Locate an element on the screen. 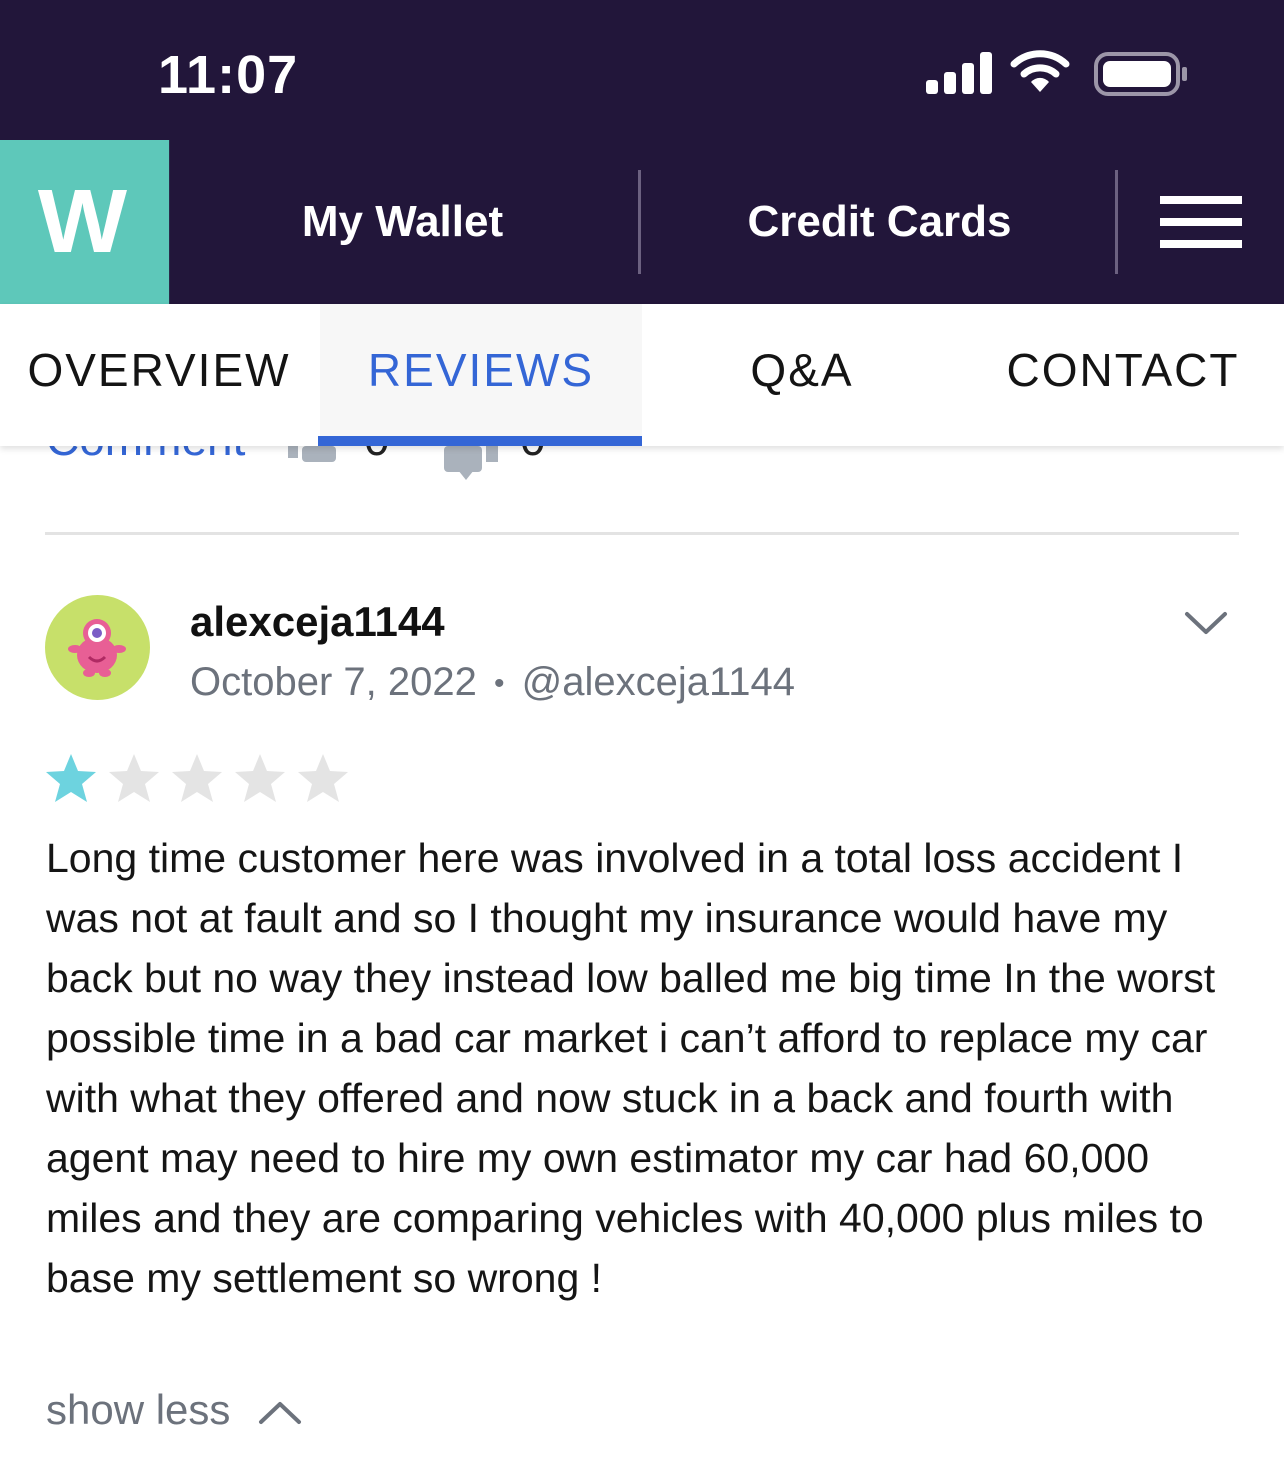  battery-icon is located at coordinates (1140, 74).